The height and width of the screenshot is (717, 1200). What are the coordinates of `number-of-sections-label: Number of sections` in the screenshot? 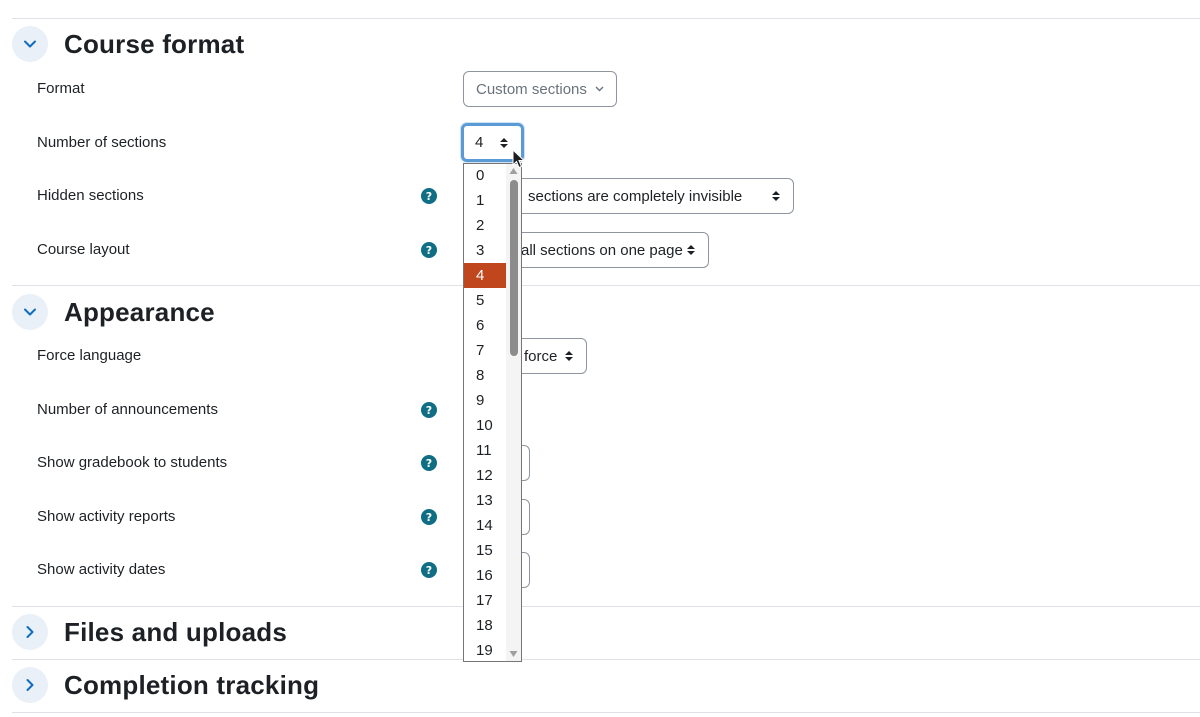 It's located at (102, 142).